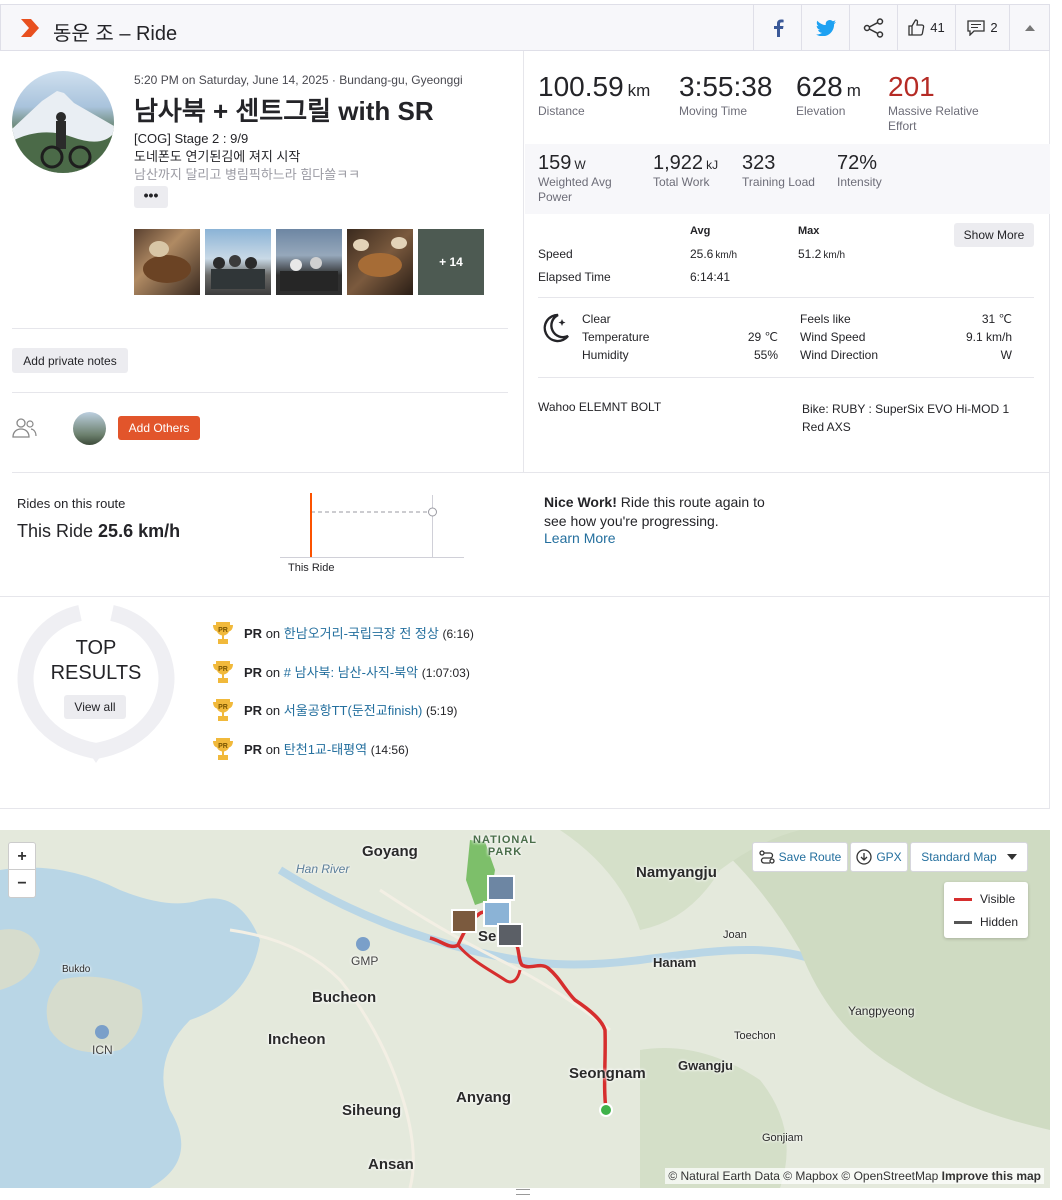  What do you see at coordinates (390, 851) in the screenshot?
I see `map-label: Goyang` at bounding box center [390, 851].